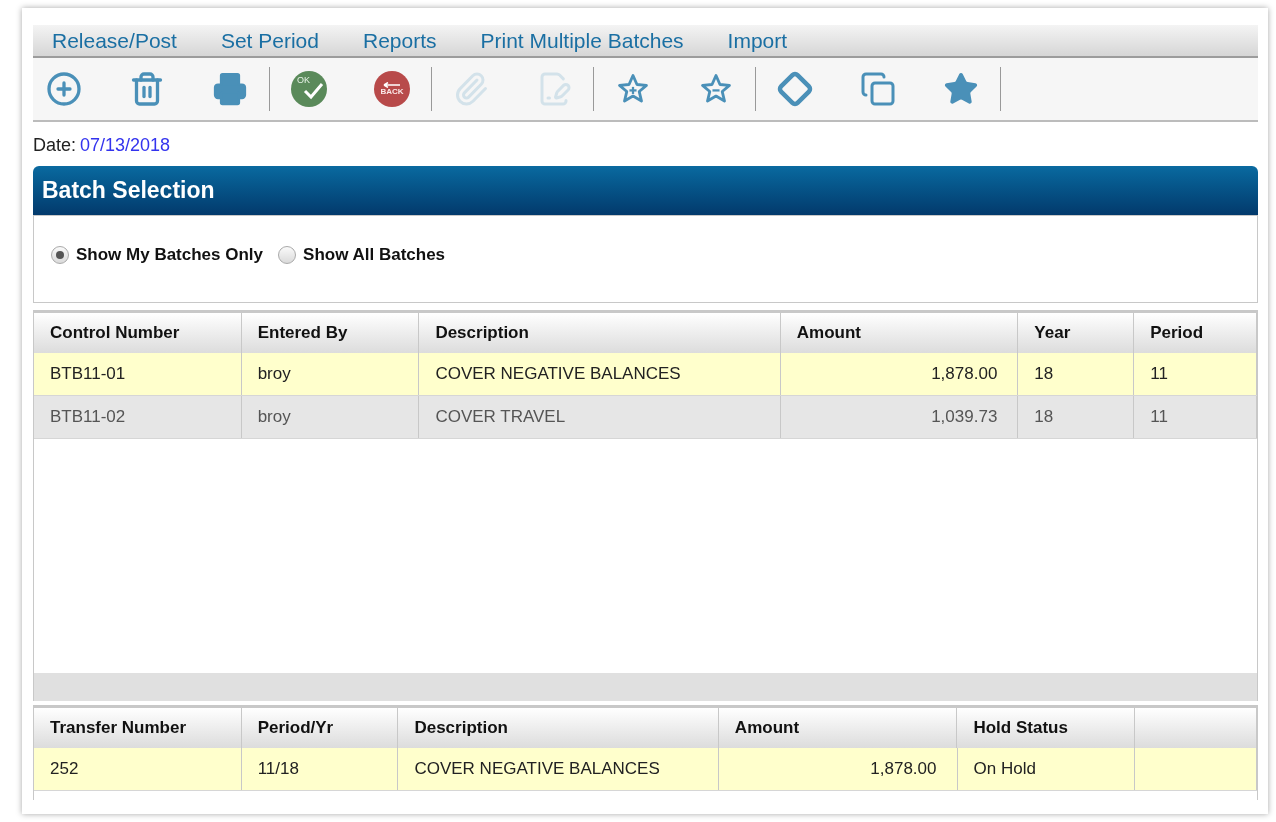  What do you see at coordinates (1046, 769) in the screenshot?
I see `table-cell: On Hold` at bounding box center [1046, 769].